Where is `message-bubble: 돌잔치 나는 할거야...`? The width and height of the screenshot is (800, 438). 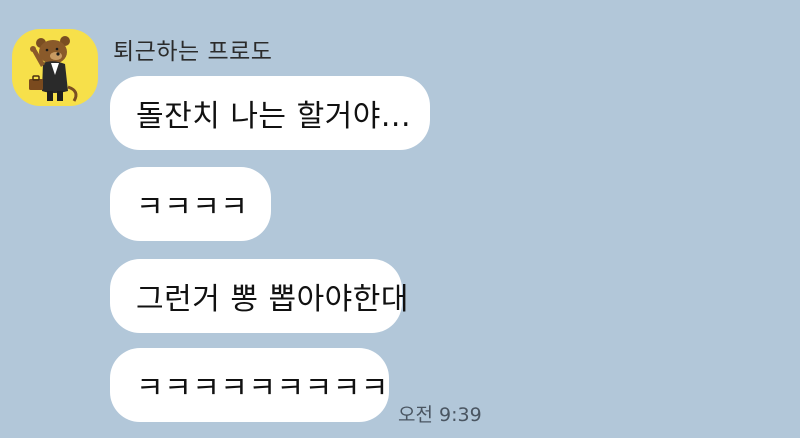 message-bubble: 돌잔치 나는 할거야... is located at coordinates (270, 113).